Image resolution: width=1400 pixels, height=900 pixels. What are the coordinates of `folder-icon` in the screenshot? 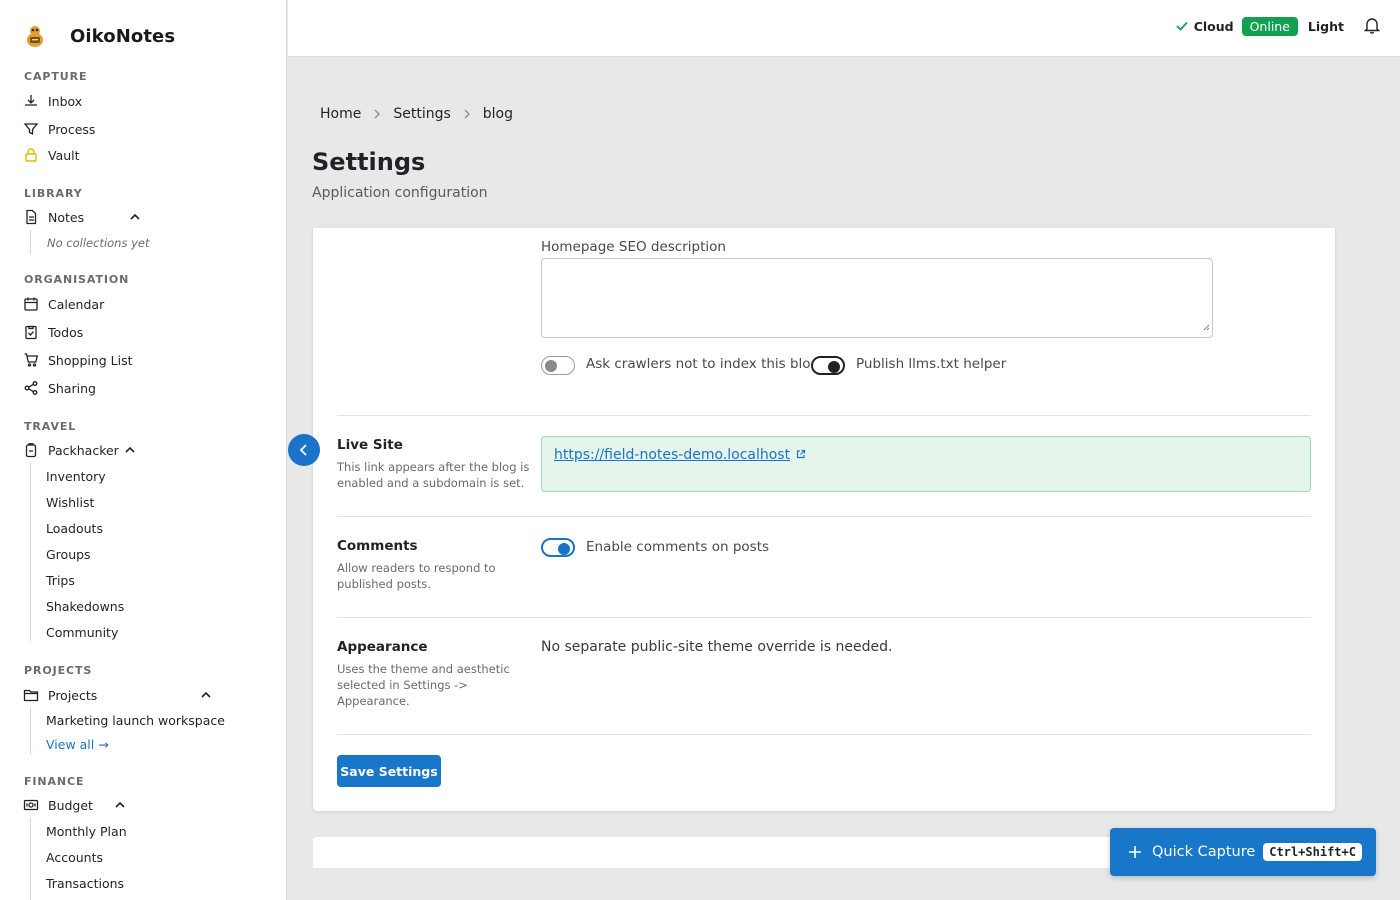 It's located at (31, 695).